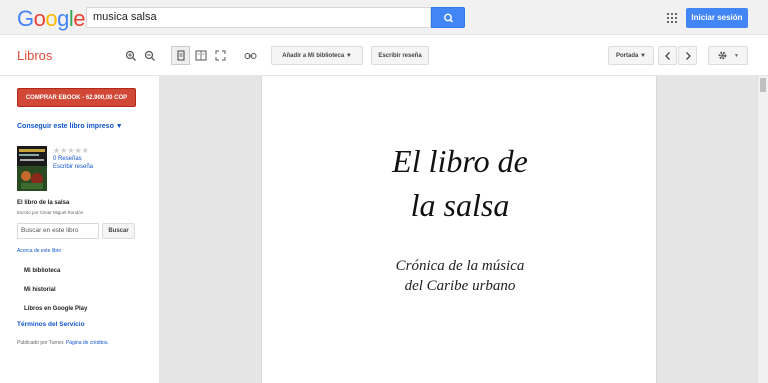 The image size is (768, 383). Describe the element at coordinates (258, 17) in the screenshot. I see `search-input: musica salsa` at that location.